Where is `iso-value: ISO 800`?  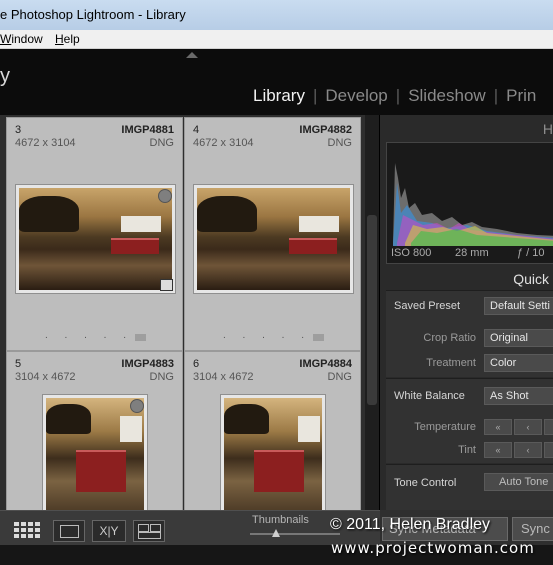
iso-value: ISO 800 is located at coordinates (411, 253).